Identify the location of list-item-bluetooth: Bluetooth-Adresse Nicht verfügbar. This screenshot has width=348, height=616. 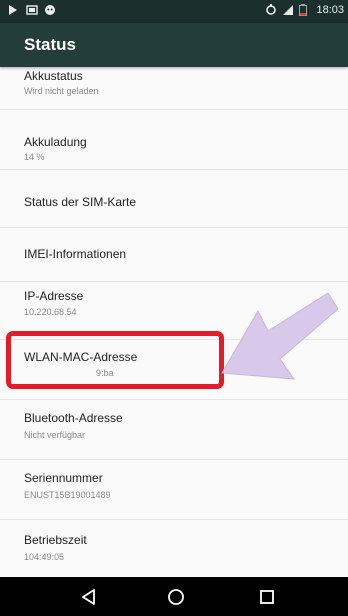
(174, 429).